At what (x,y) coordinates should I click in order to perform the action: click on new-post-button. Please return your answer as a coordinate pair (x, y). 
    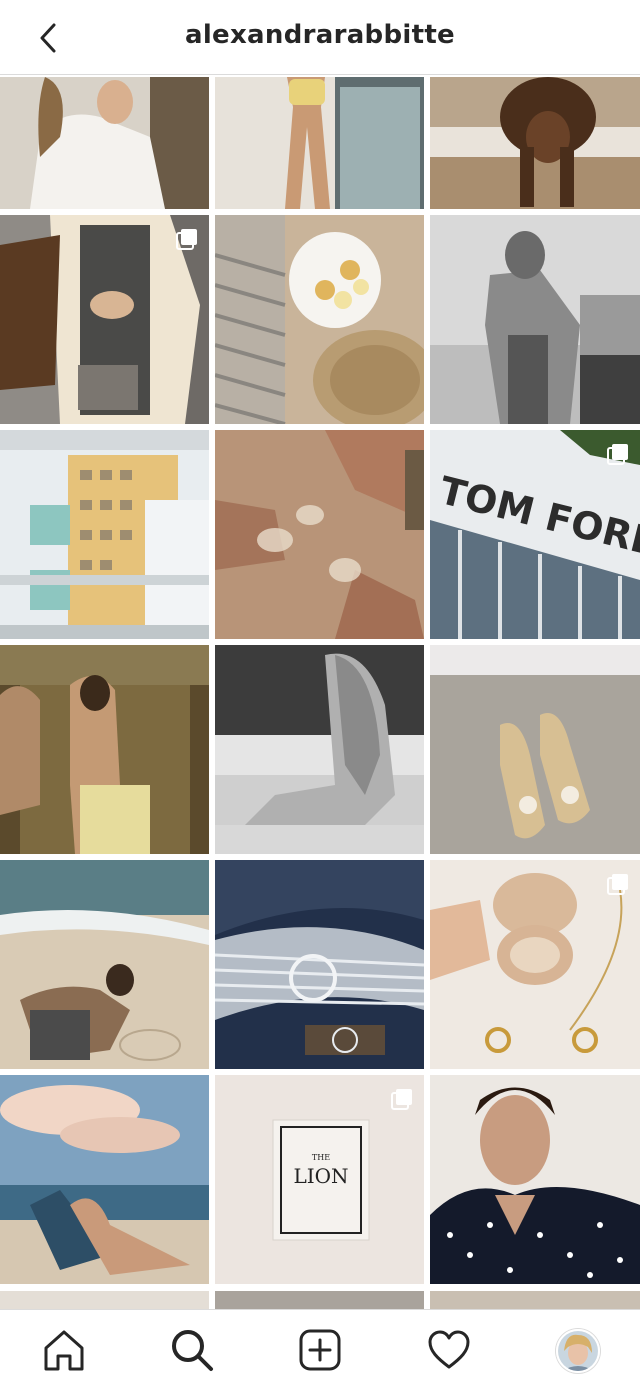
    Looking at the image, I should click on (320, 1350).